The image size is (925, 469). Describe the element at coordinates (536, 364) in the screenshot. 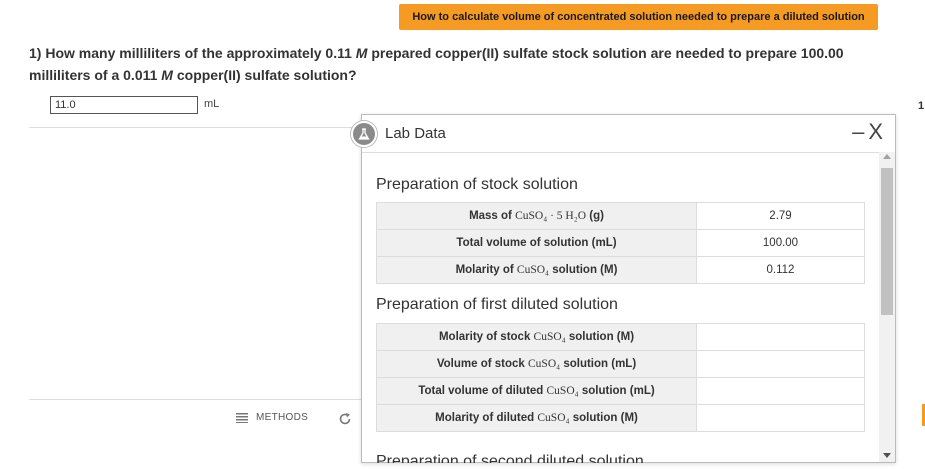

I see `row-label: Volume of stock CuSO₄ solution (mL)` at that location.